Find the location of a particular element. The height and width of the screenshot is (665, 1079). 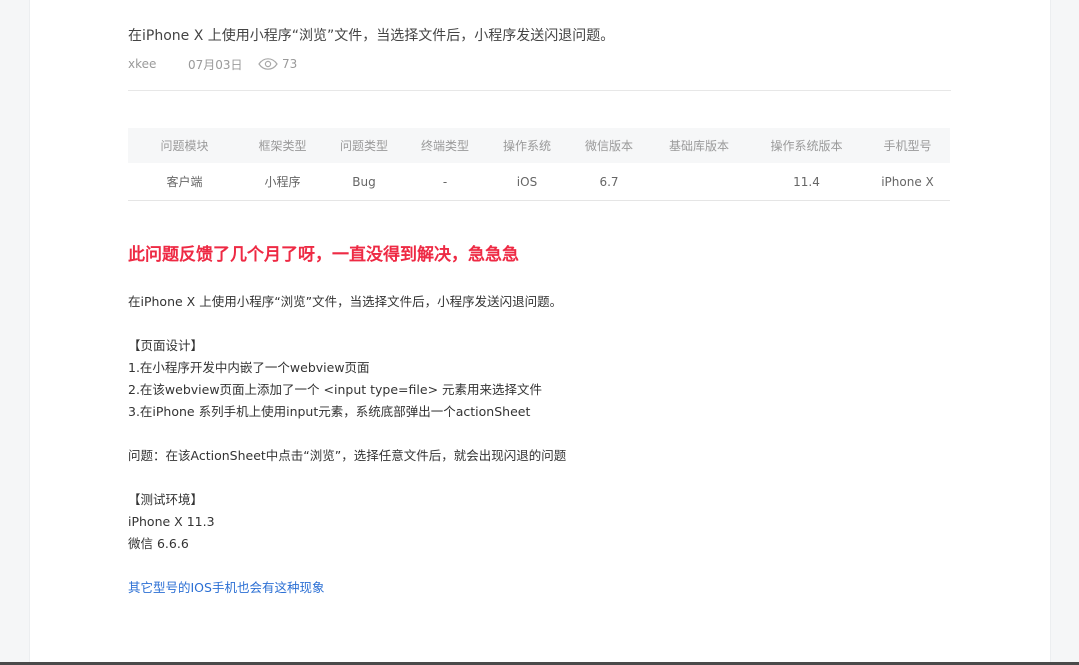

header-phone-model: 手机型号 is located at coordinates (907, 145).